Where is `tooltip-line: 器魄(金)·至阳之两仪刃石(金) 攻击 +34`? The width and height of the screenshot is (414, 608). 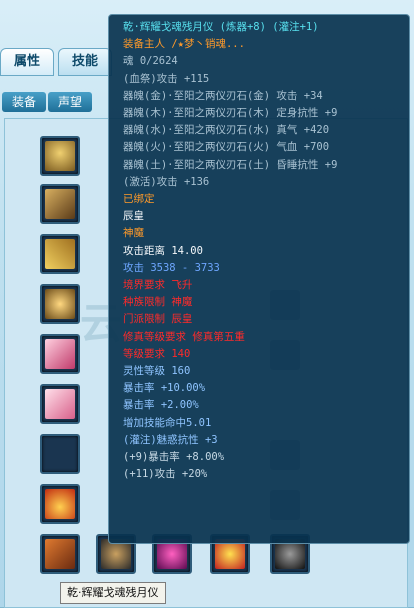 tooltip-line: 器魄(金)·至阳之两仪刃石(金) 攻击 +34 is located at coordinates (223, 95).